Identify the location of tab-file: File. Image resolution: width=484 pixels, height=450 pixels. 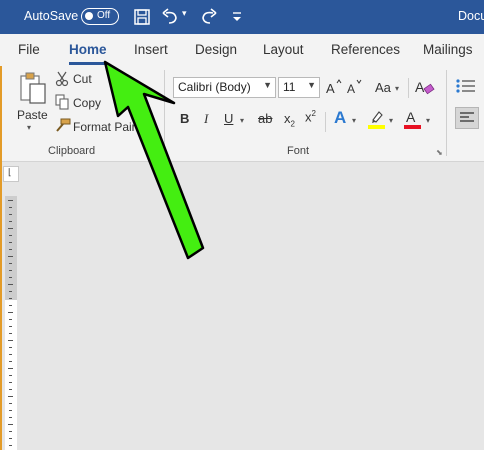
(29, 49).